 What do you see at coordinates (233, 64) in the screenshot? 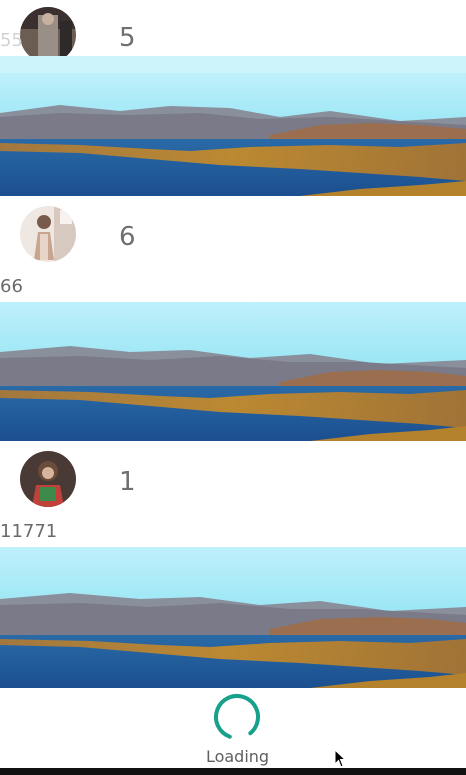
I see `photo-top-strip` at bounding box center [233, 64].